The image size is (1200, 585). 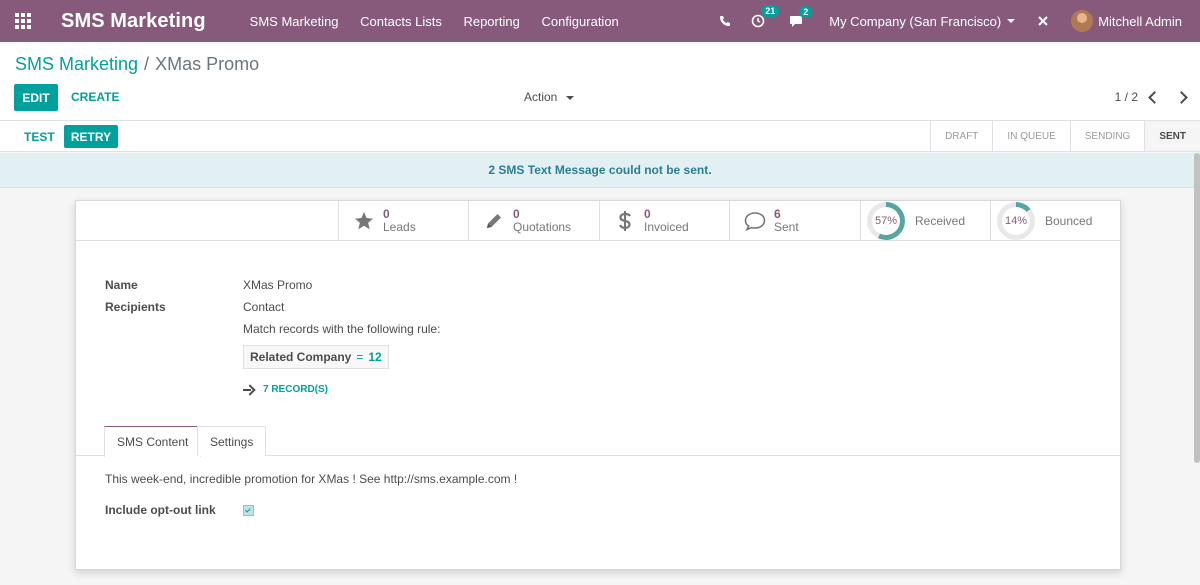 What do you see at coordinates (264, 307) in the screenshot?
I see `recipients-value: Contact` at bounding box center [264, 307].